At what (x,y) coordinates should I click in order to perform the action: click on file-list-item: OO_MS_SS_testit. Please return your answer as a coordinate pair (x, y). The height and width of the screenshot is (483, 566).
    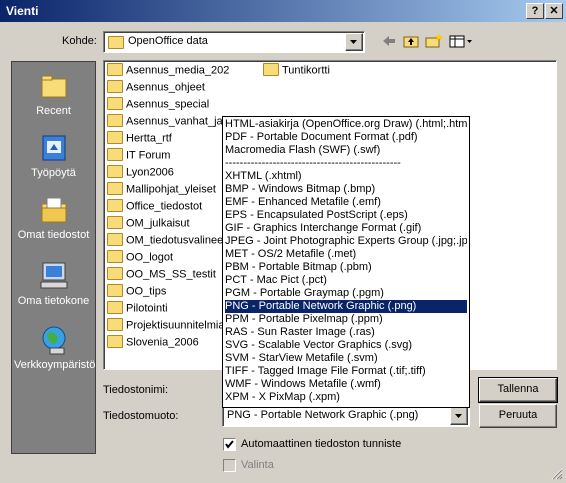
    Looking at the image, I should click on (161, 275).